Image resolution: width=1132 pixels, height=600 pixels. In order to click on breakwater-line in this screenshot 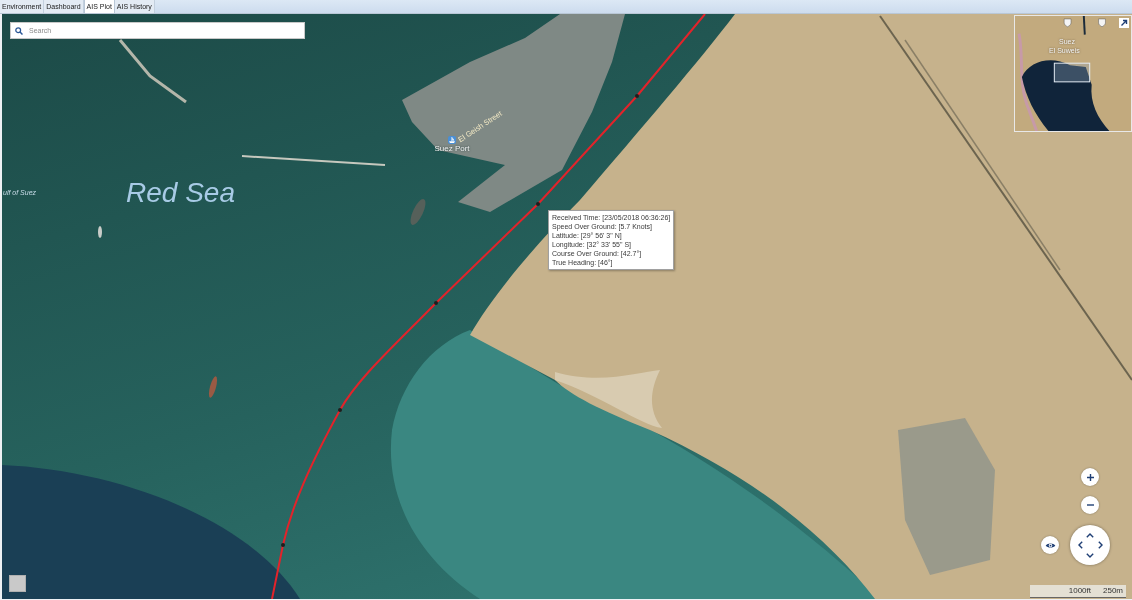, I will do `click(152, 71)`.